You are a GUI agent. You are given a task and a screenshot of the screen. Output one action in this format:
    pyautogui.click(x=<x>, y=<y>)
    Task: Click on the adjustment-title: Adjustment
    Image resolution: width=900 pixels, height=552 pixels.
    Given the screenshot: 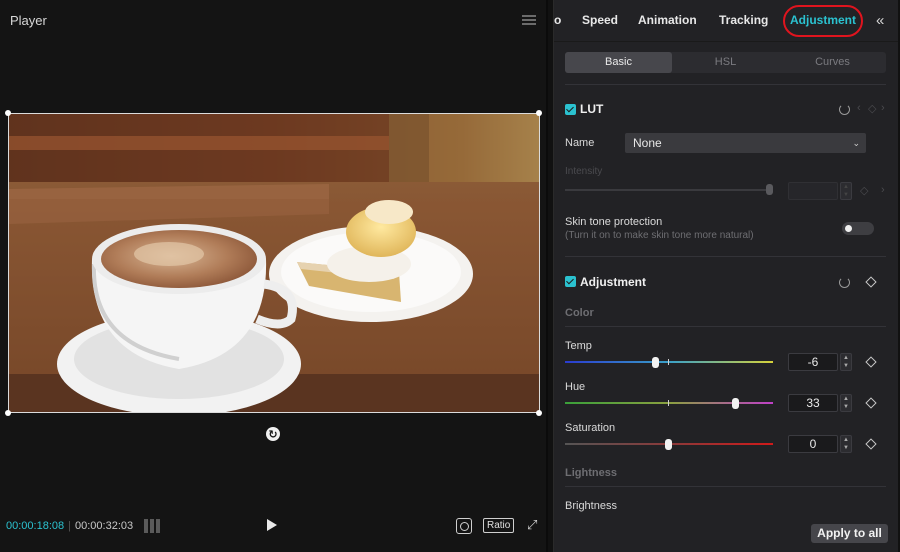 What is the action you would take?
    pyautogui.click(x=613, y=282)
    